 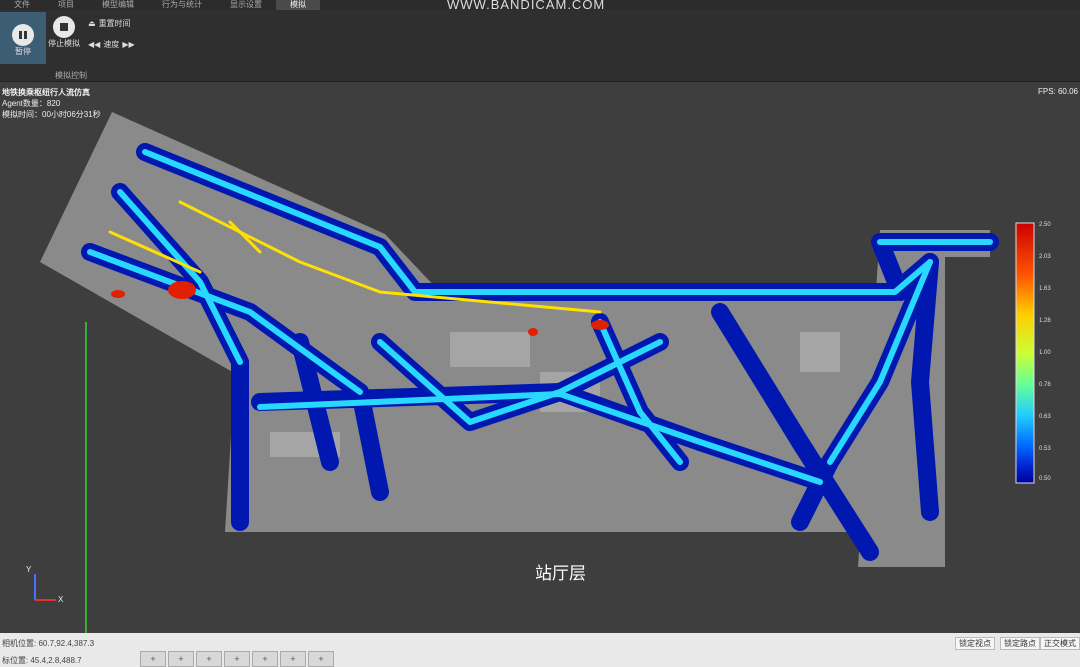 What do you see at coordinates (560, 573) in the screenshot?
I see `floor-label: 站厅层` at bounding box center [560, 573].